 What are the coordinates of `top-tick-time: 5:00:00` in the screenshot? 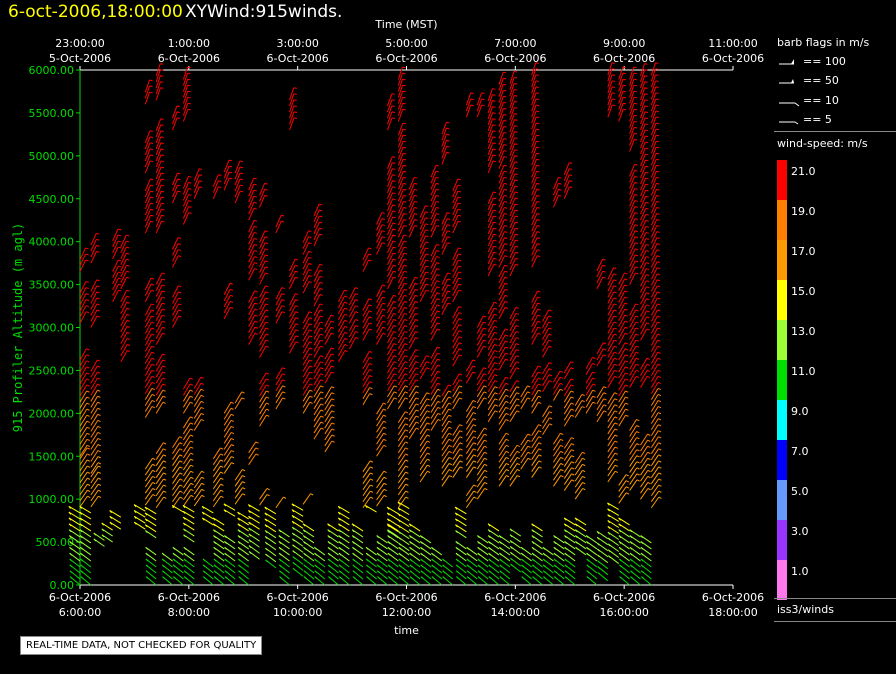 It's located at (406, 43).